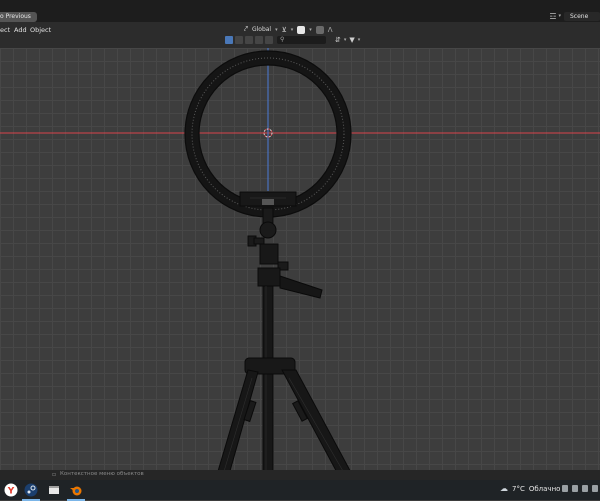 Image resolution: width=600 pixels, height=501 pixels. What do you see at coordinates (553, 16) in the screenshot?
I see `scene-icon: ☲` at bounding box center [553, 16].